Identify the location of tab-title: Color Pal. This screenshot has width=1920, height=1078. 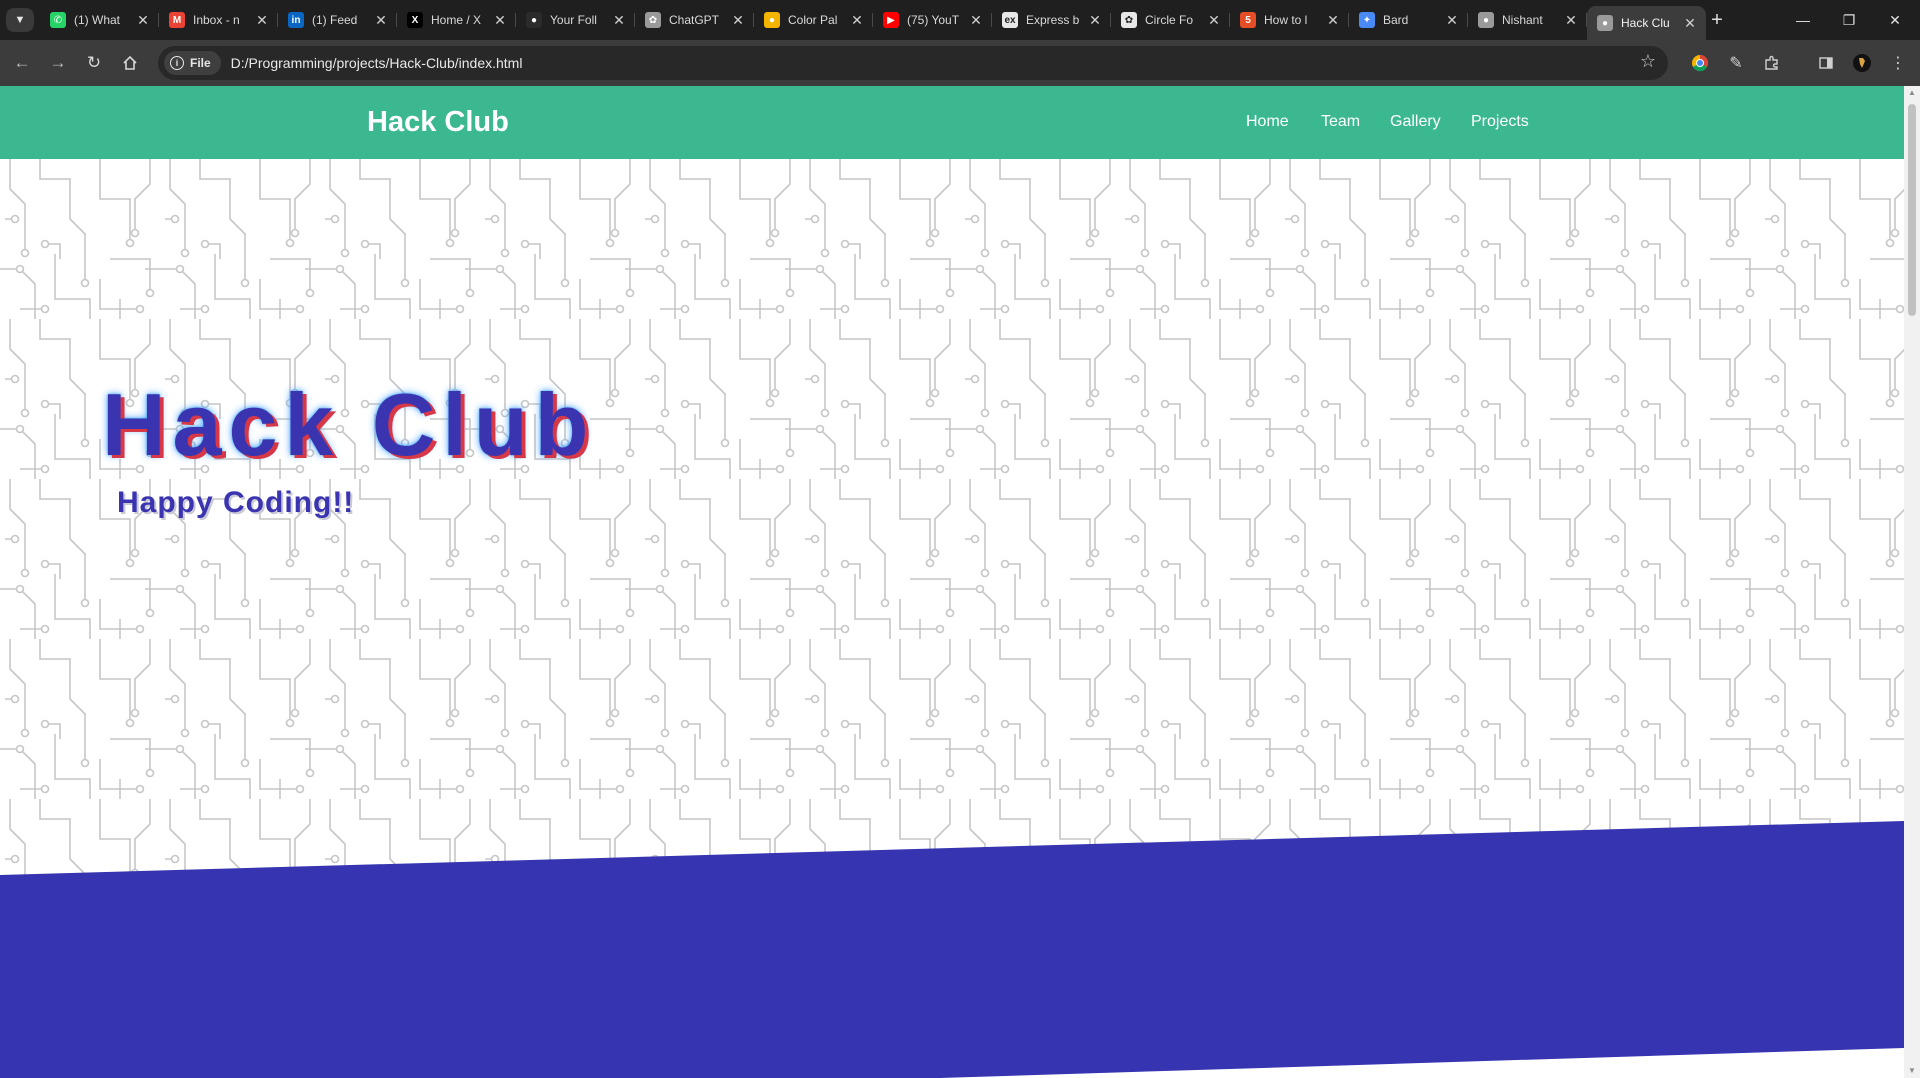
(813, 20).